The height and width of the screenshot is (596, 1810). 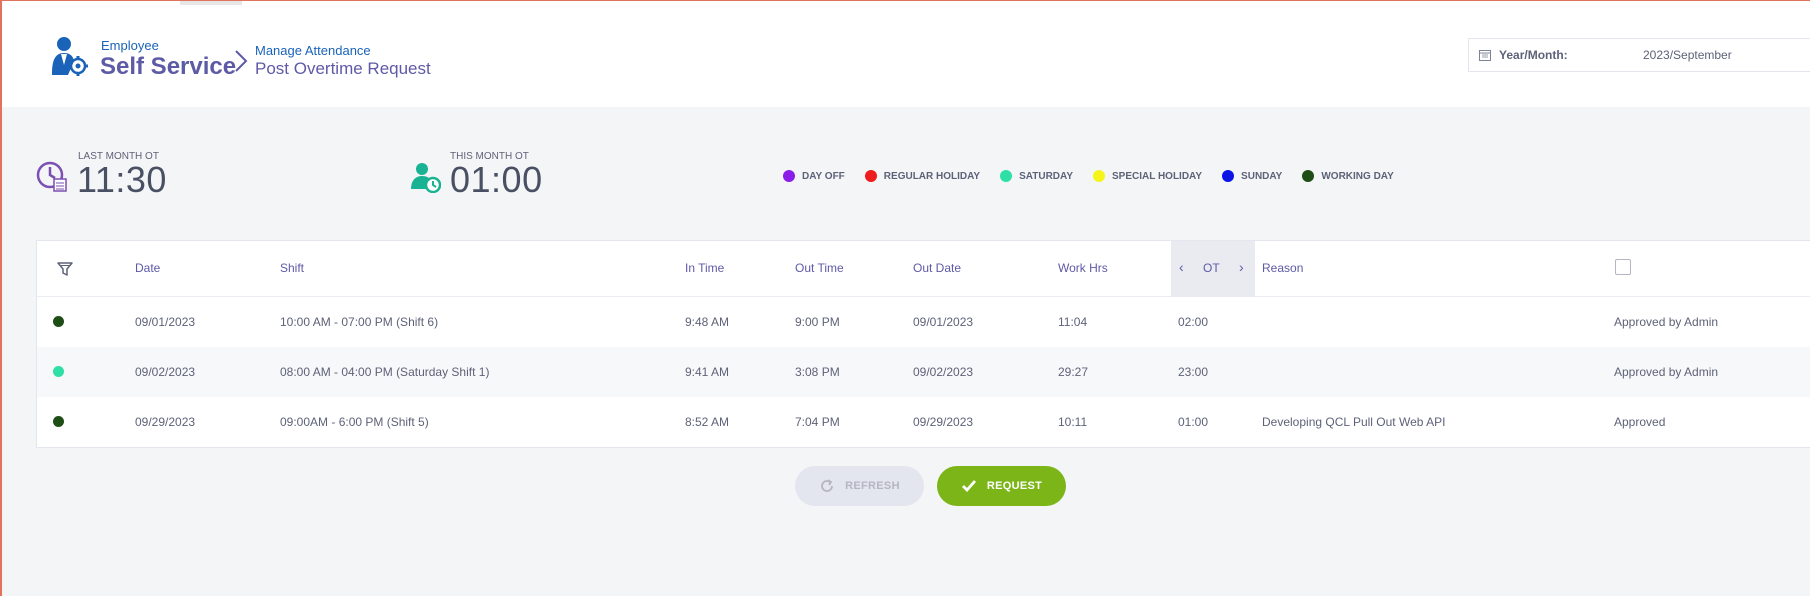 What do you see at coordinates (51, 176) in the screenshot?
I see `clock-calendar-icon` at bounding box center [51, 176].